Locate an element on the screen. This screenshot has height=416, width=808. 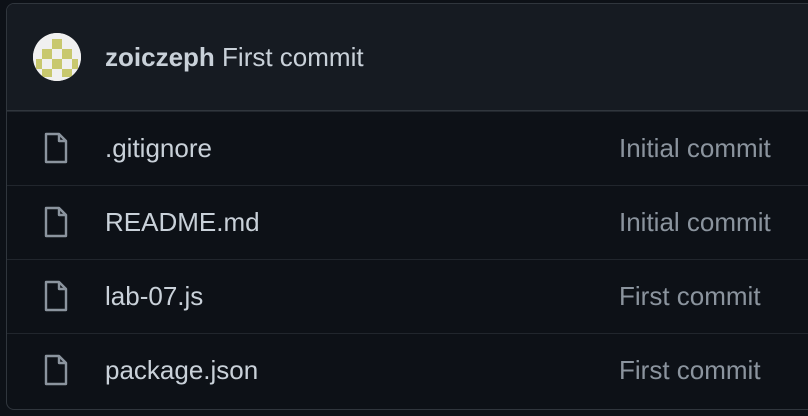
identicon-icon is located at coordinates (57, 57).